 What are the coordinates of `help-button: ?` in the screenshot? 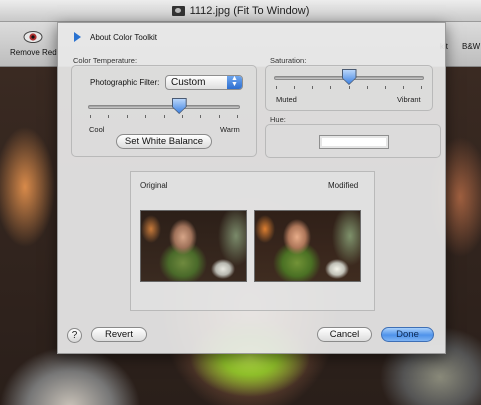 It's located at (74, 335).